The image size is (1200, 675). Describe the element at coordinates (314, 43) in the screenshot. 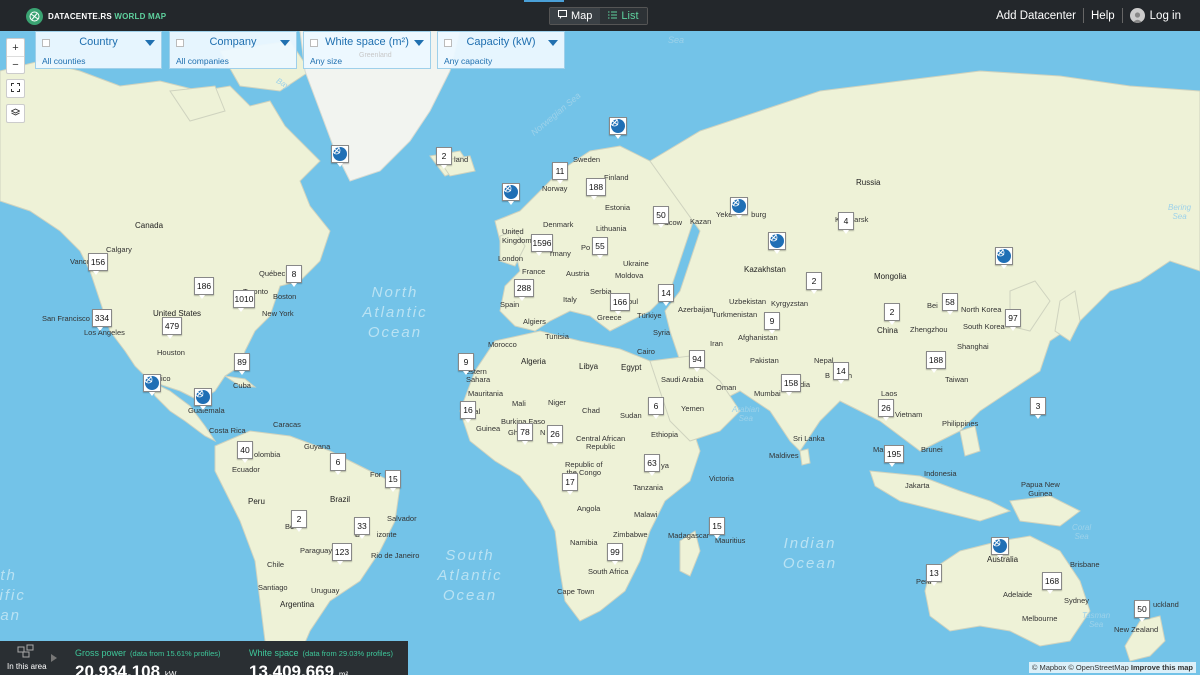

I see `filter-white-space-checkbox` at that location.